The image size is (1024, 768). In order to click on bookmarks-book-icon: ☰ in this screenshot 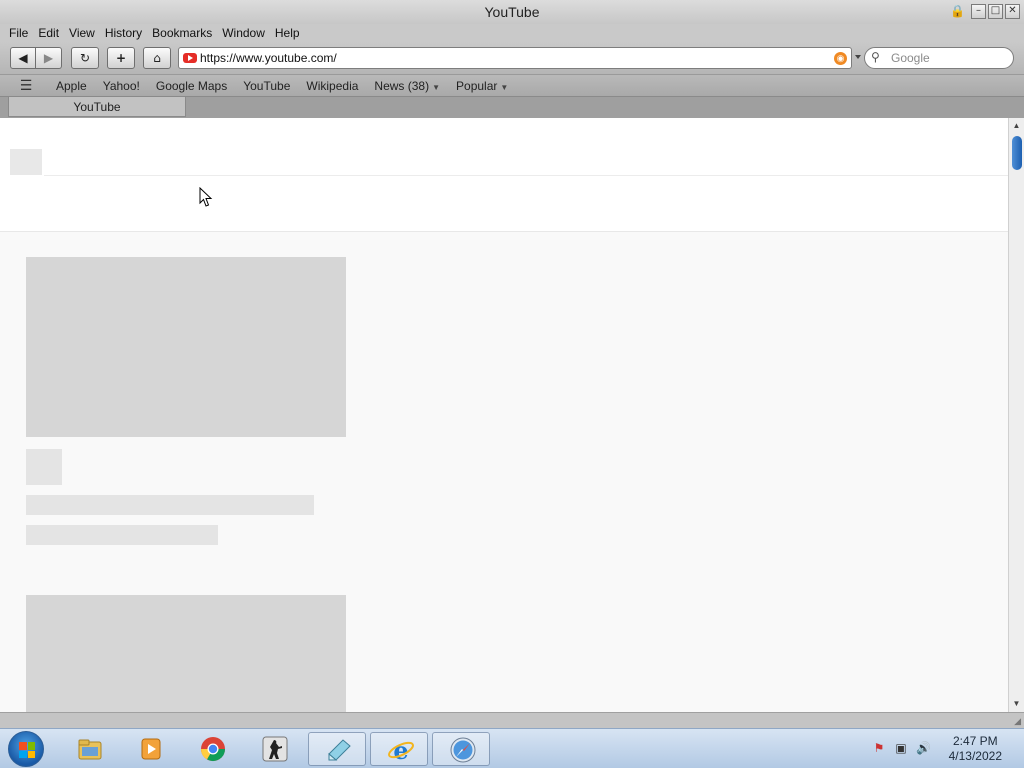, I will do `click(26, 86)`.